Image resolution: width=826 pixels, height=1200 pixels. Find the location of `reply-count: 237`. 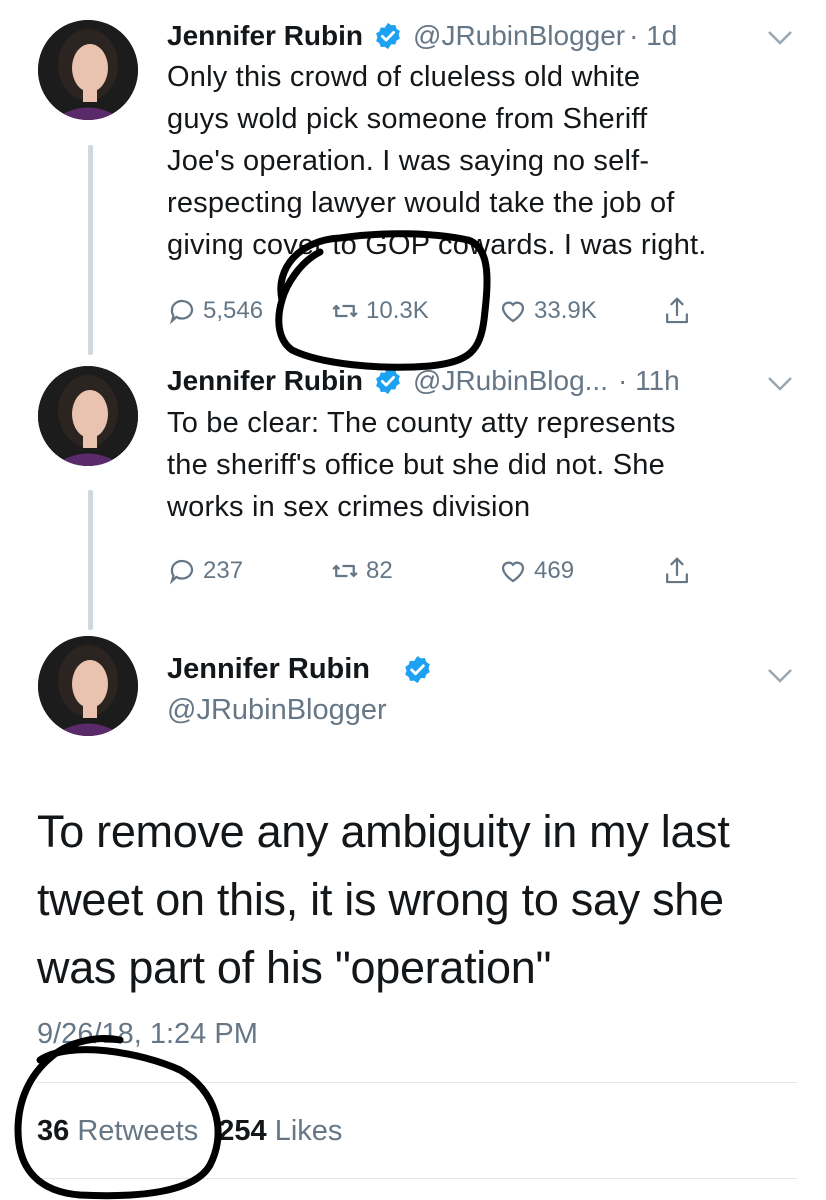

reply-count: 237 is located at coordinates (223, 570).